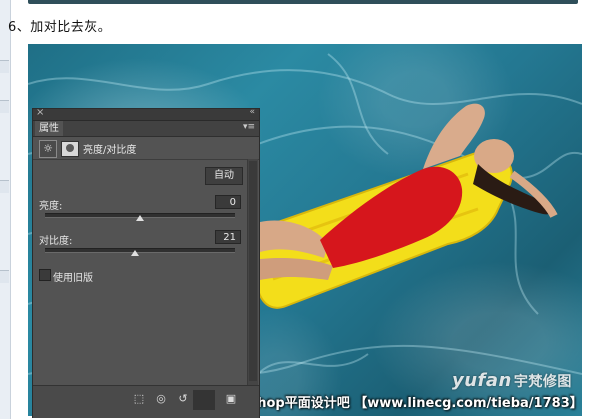 Image resolution: width=614 pixels, height=419 pixels. I want to click on collapse-icon: «, so click(252, 112).